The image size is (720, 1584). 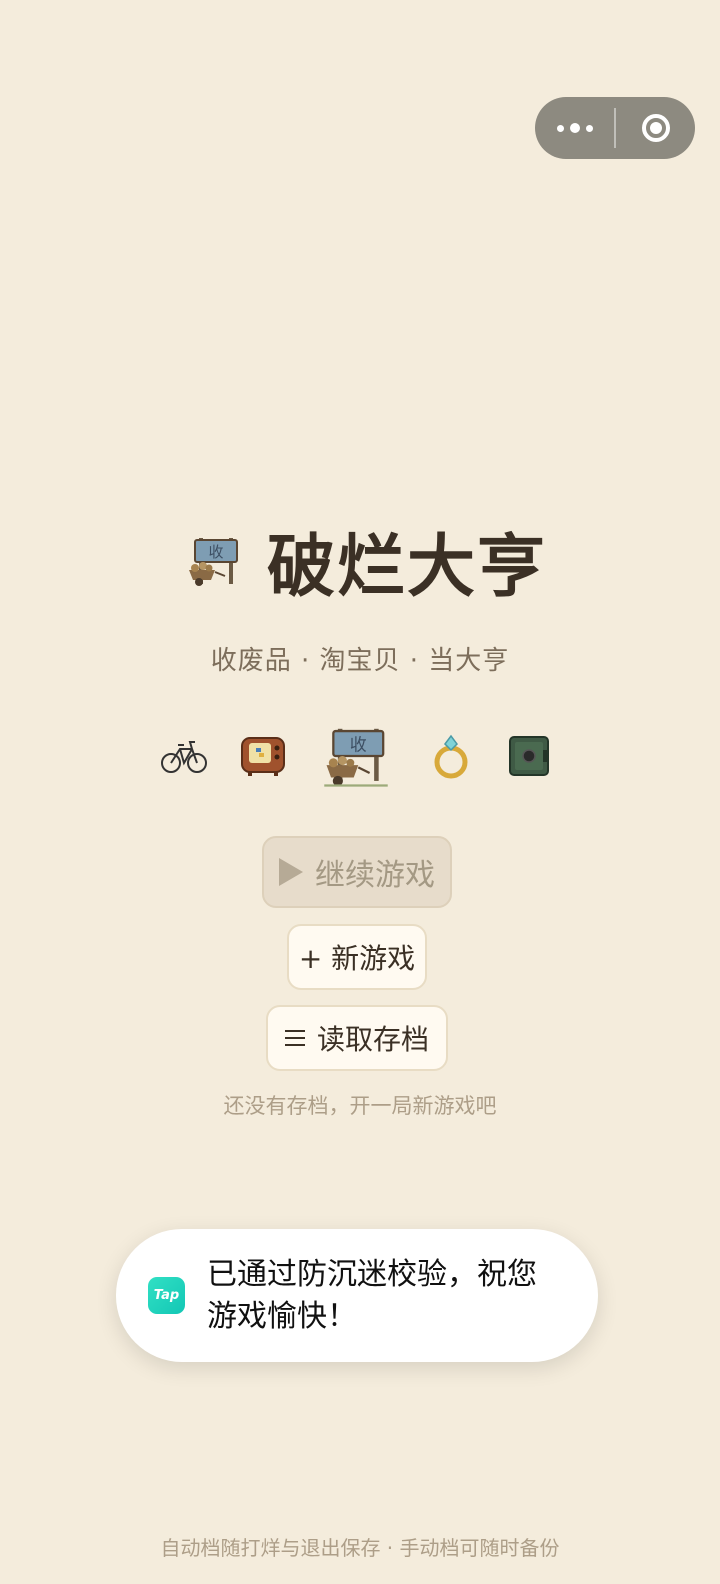 What do you see at coordinates (589, 128) in the screenshot?
I see `more-dots-icon-right` at bounding box center [589, 128].